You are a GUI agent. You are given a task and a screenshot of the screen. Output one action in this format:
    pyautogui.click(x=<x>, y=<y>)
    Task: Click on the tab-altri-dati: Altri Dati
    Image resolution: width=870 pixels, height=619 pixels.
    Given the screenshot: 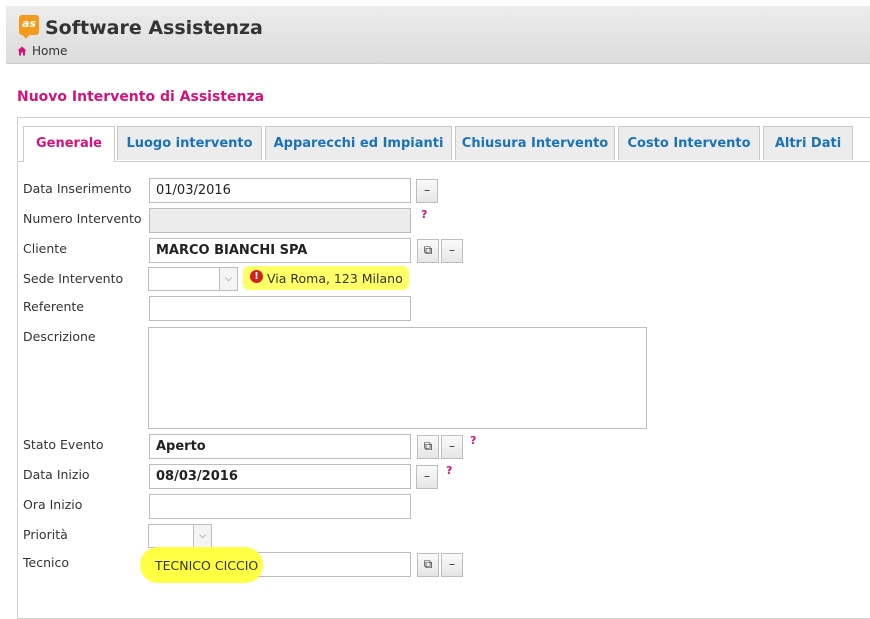 What is the action you would take?
    pyautogui.click(x=808, y=143)
    